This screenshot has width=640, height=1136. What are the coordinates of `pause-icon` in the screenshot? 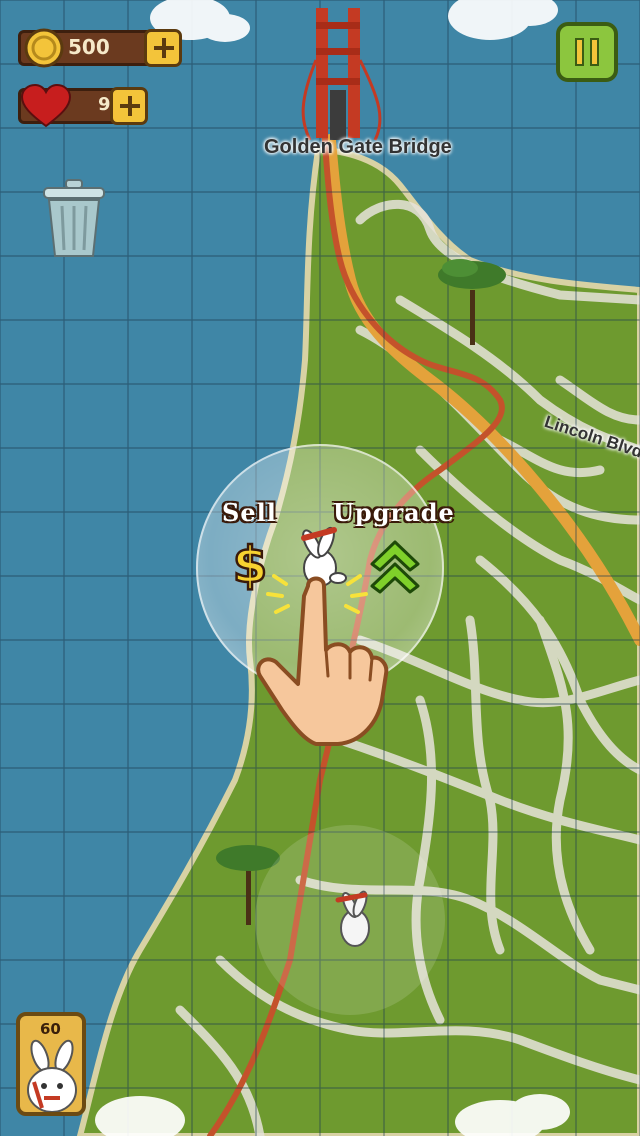 It's located at (587, 52).